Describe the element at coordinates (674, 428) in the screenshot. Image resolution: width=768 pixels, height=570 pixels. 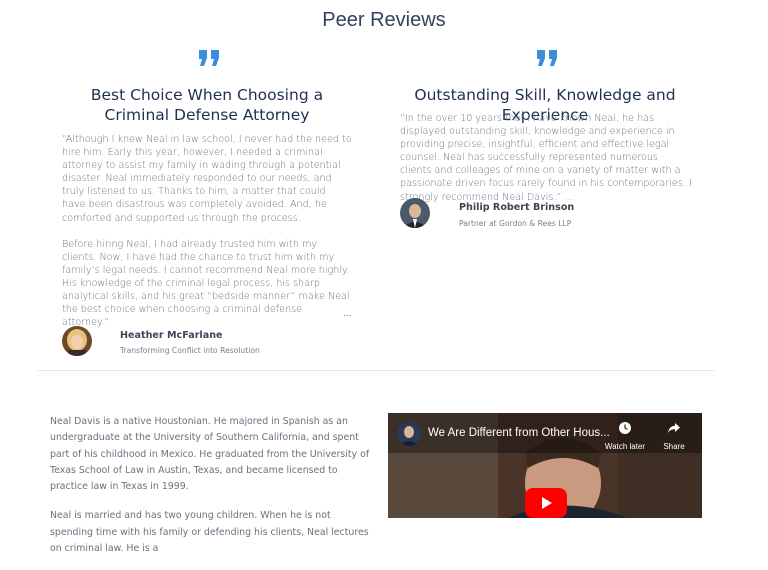
I see `share-icon` at that location.